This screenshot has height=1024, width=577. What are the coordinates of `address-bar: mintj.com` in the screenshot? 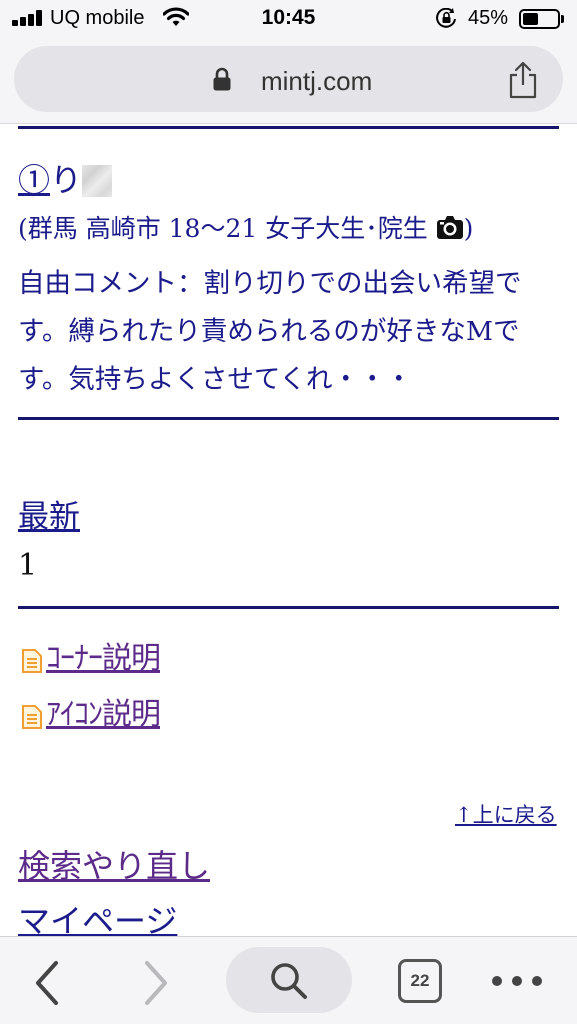 It's located at (288, 79).